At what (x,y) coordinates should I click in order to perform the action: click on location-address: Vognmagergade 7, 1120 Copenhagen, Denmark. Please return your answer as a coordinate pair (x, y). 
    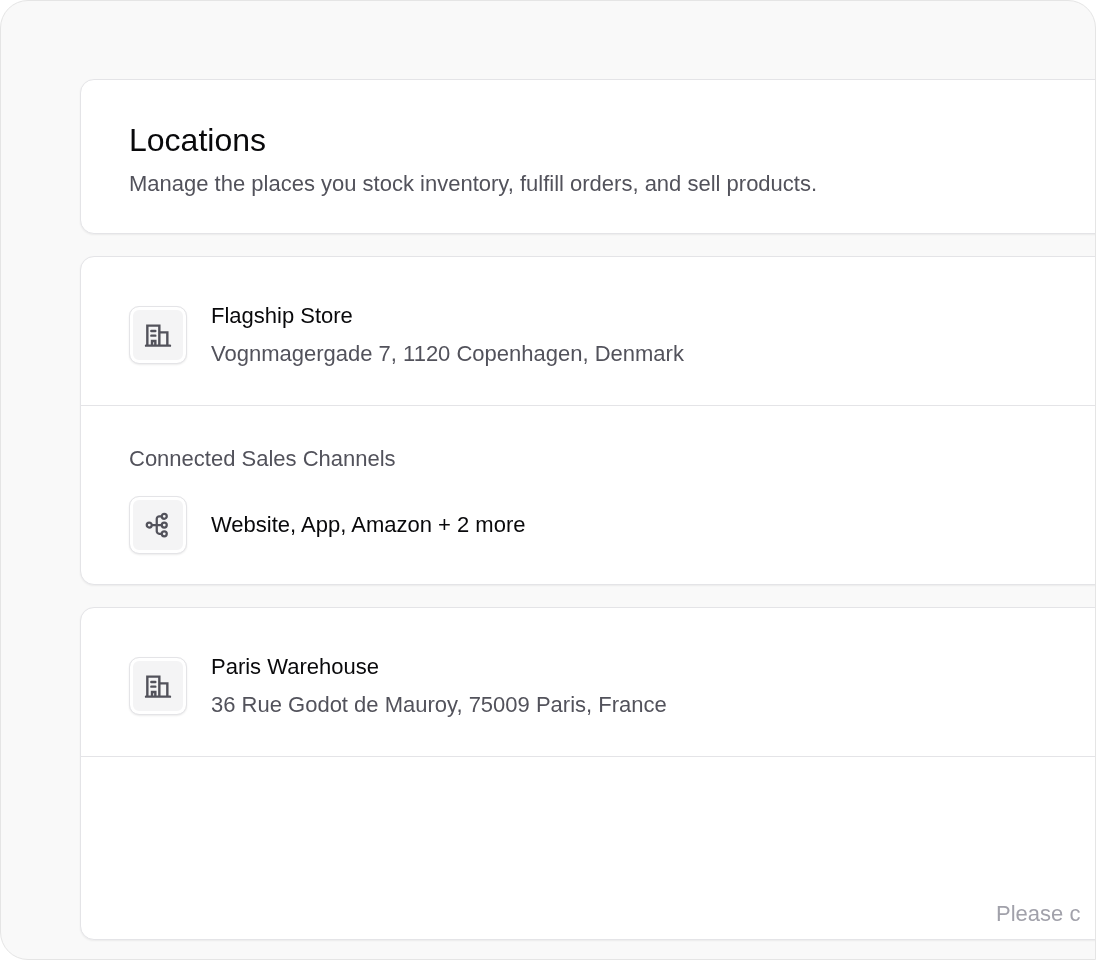
    Looking at the image, I should click on (447, 354).